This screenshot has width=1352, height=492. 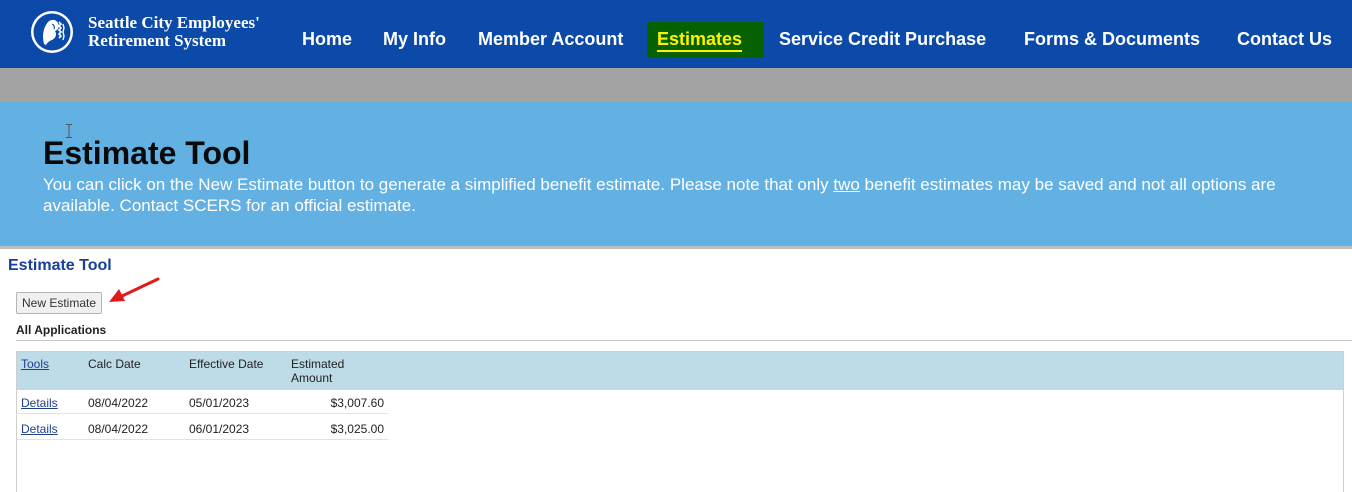 I want to click on column-header-estimated-amount: Estimated Amount, so click(x=317, y=371).